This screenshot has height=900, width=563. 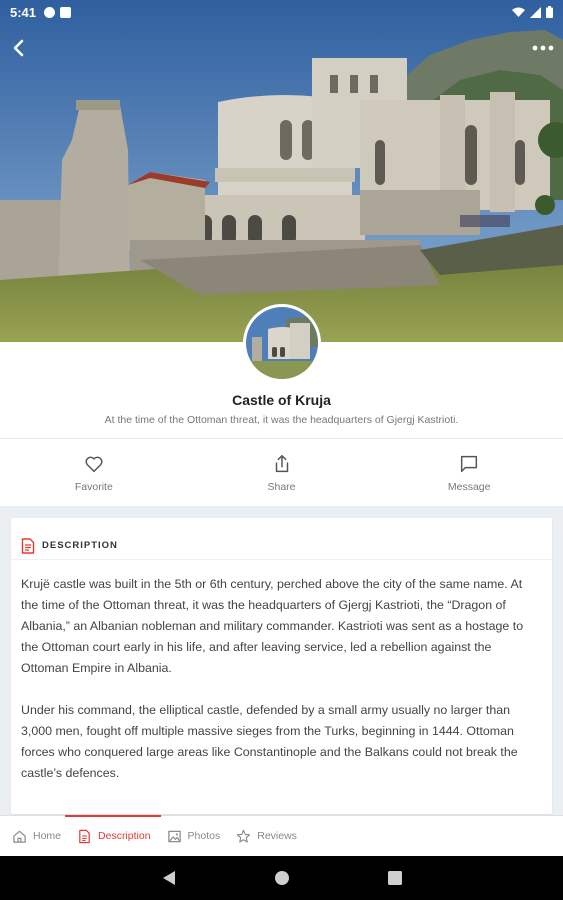 I want to click on message-label: Message, so click(x=469, y=486).